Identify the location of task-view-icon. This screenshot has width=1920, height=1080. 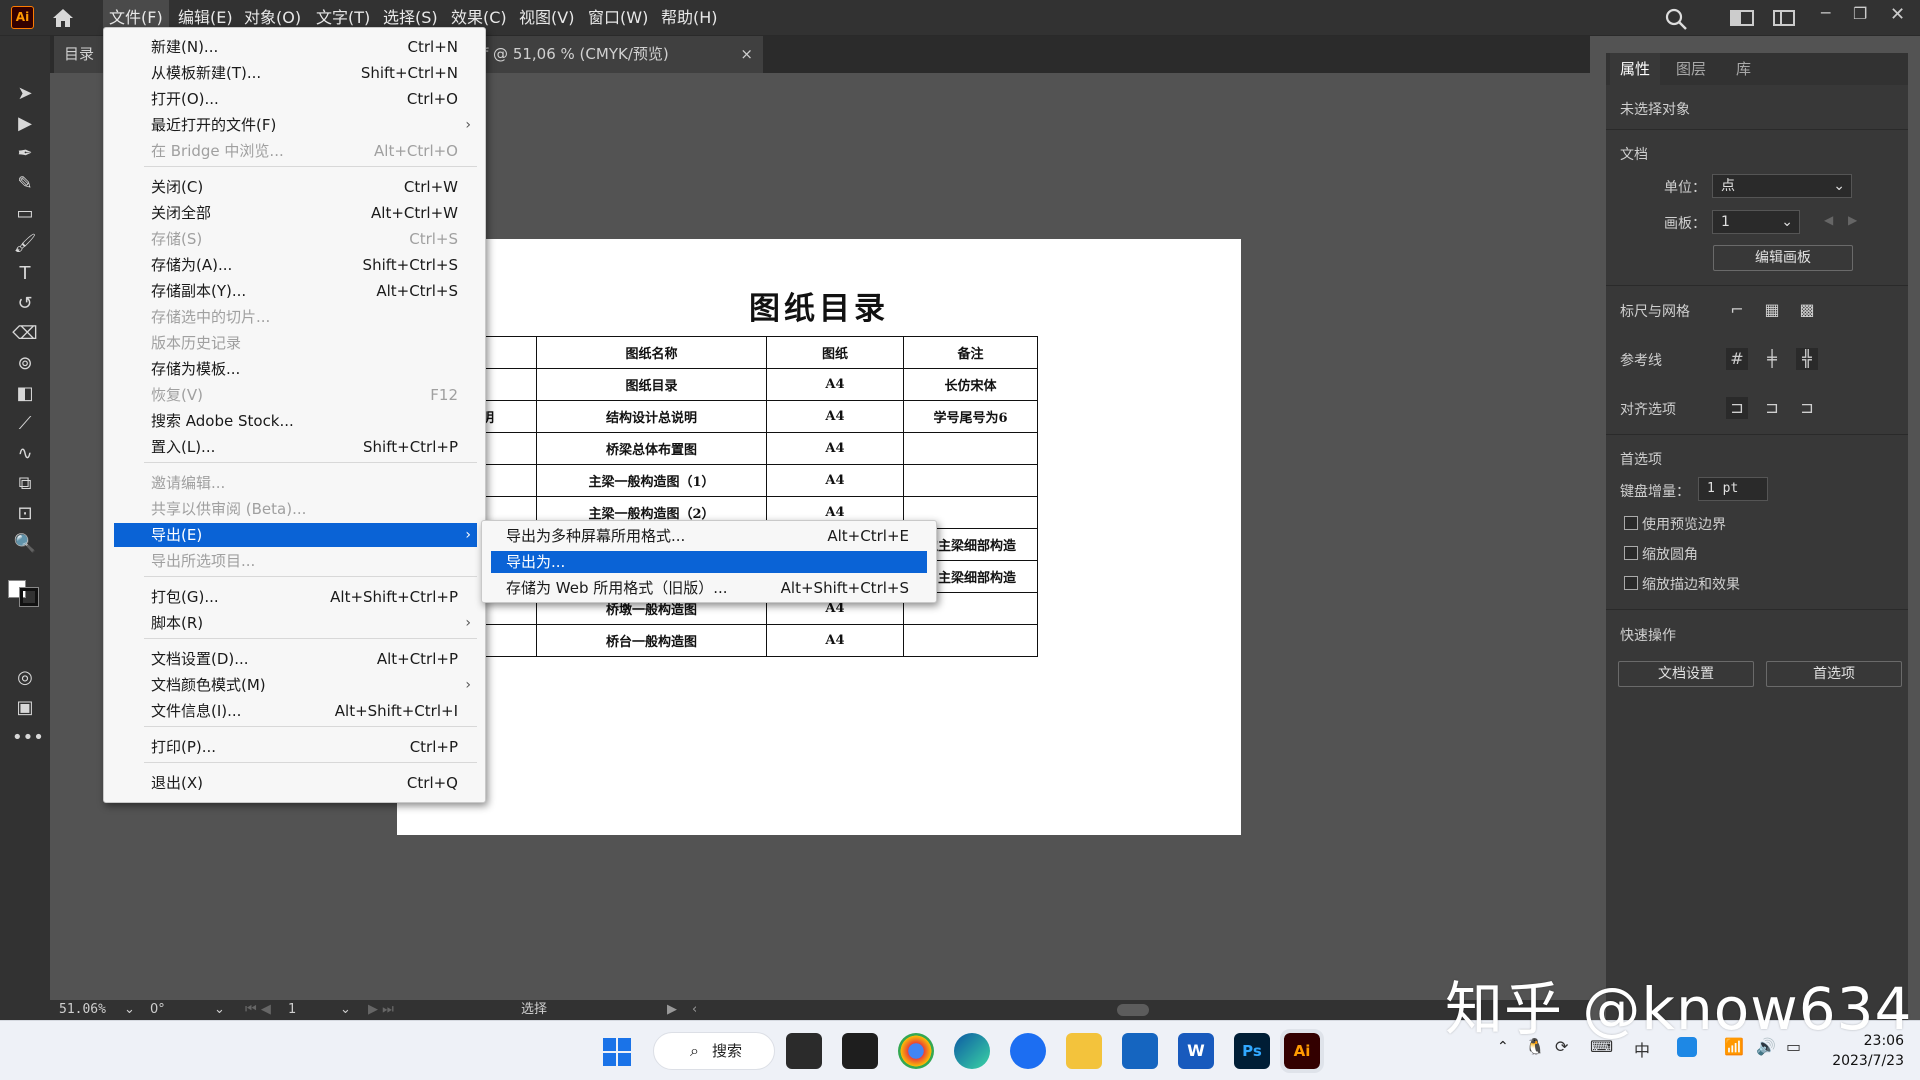
(804, 1051).